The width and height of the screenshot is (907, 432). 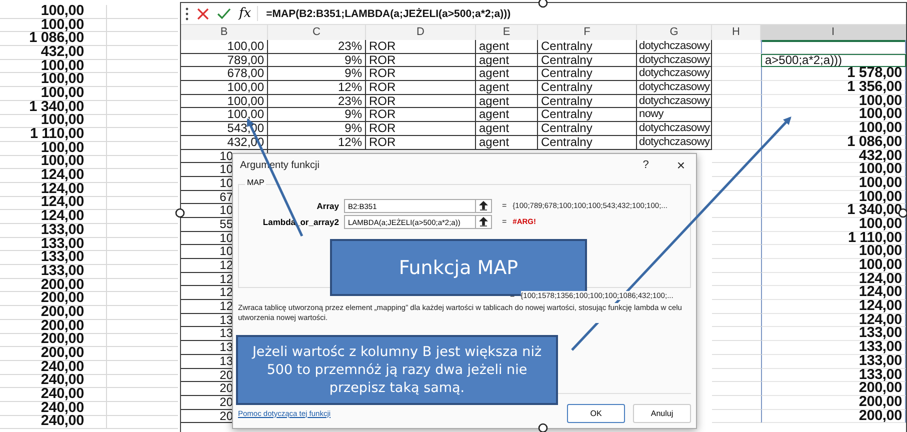 I want to click on table-cell: 12%, so click(x=350, y=87).